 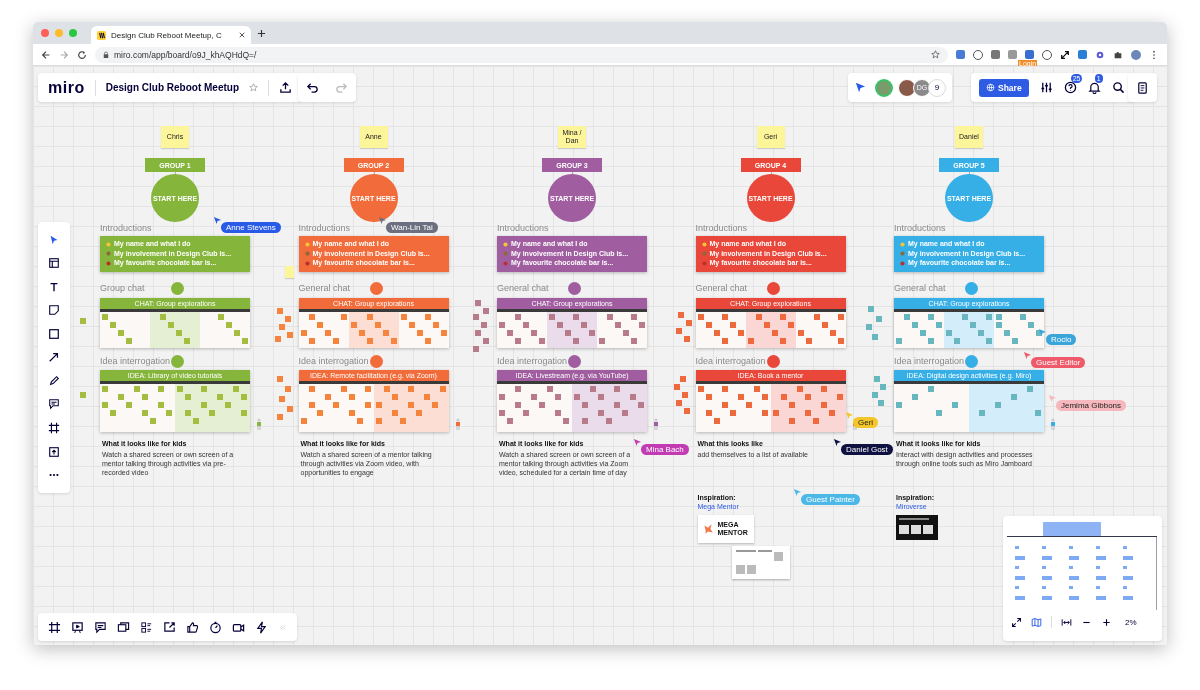 I want to click on logo: miro, so click(x=66, y=87).